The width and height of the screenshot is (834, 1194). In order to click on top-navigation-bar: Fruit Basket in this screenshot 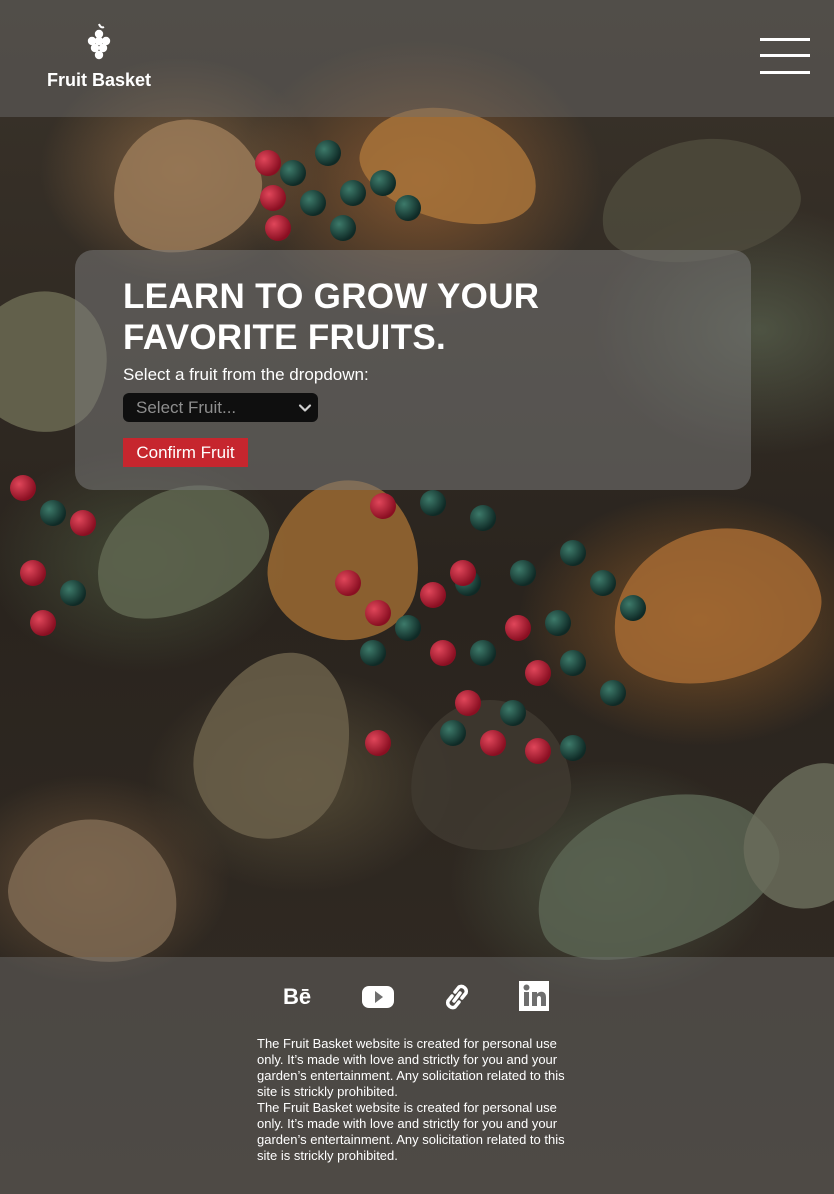, I will do `click(417, 58)`.